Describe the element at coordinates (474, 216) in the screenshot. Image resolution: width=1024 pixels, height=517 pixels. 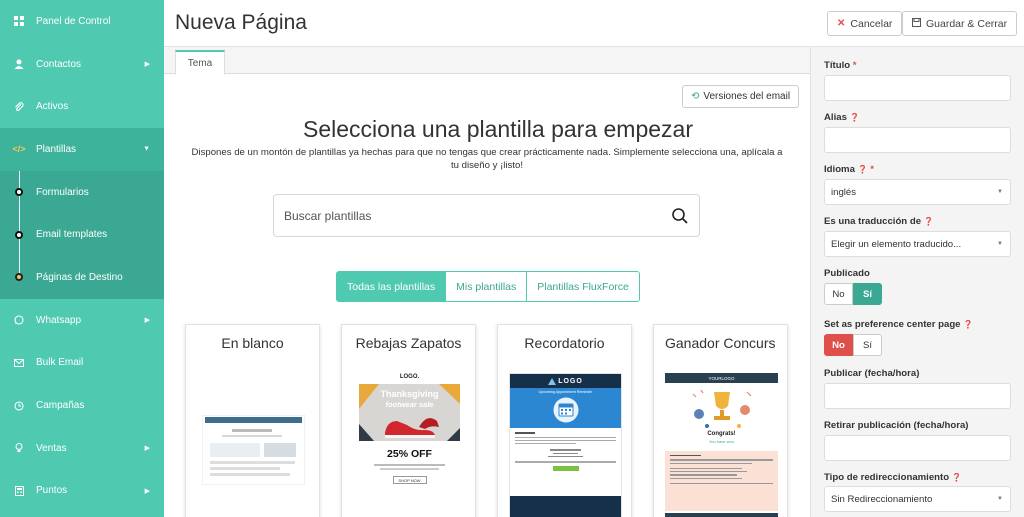
I see `search-input` at that location.